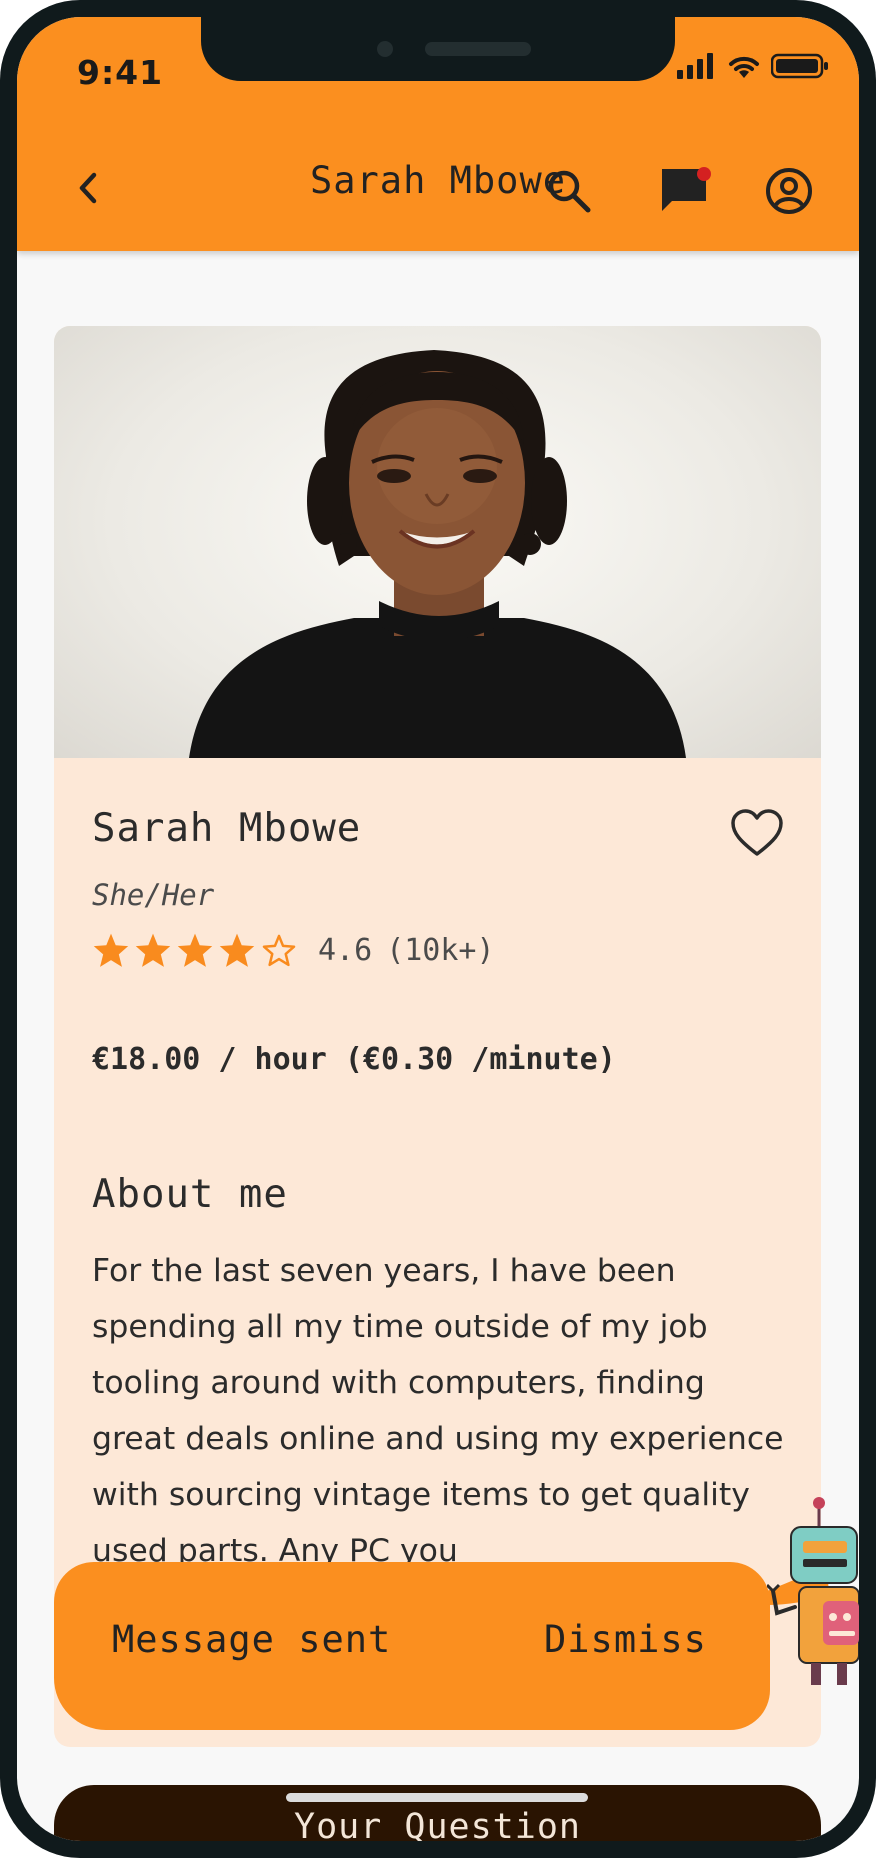  I want to click on account-circle-icon, so click(789, 191).